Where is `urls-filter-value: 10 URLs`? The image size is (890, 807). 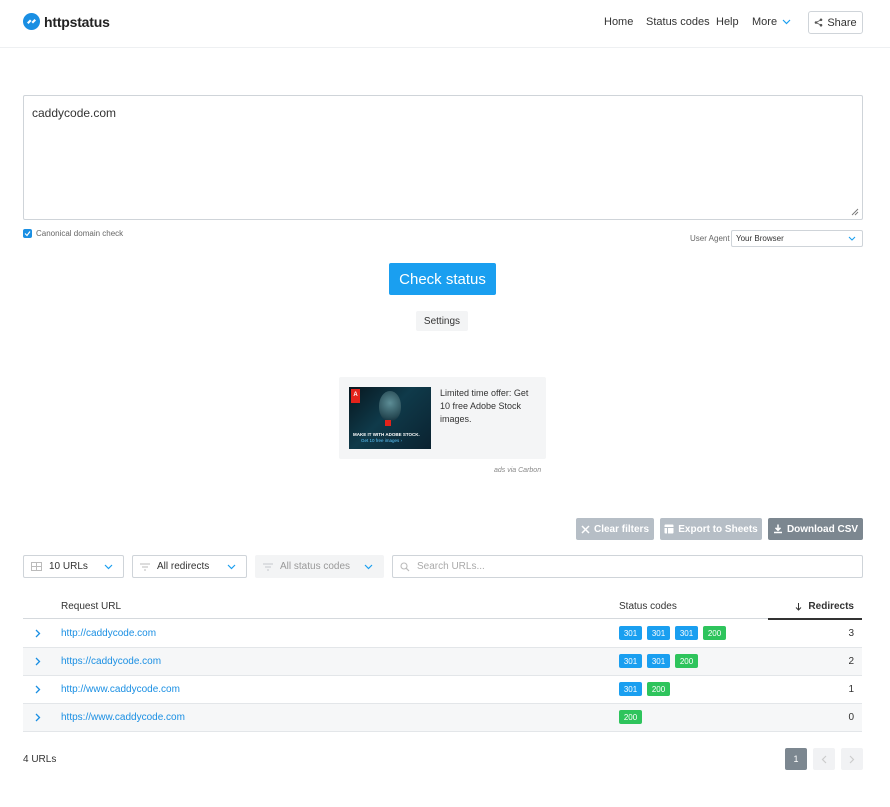 urls-filter-value: 10 URLs is located at coordinates (68, 566).